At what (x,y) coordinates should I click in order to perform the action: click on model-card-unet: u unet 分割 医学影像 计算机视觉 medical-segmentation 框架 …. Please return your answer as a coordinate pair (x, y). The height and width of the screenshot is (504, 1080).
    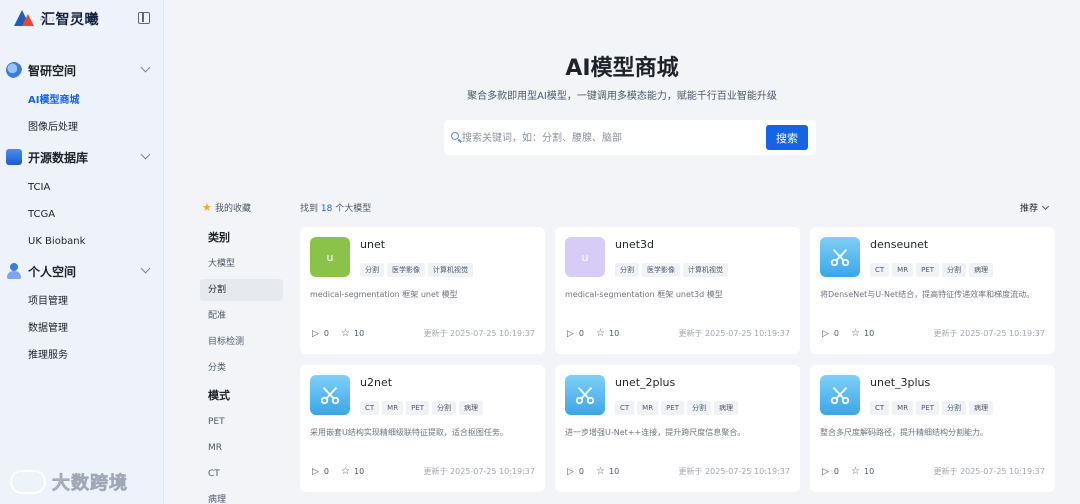
    Looking at the image, I should click on (422, 290).